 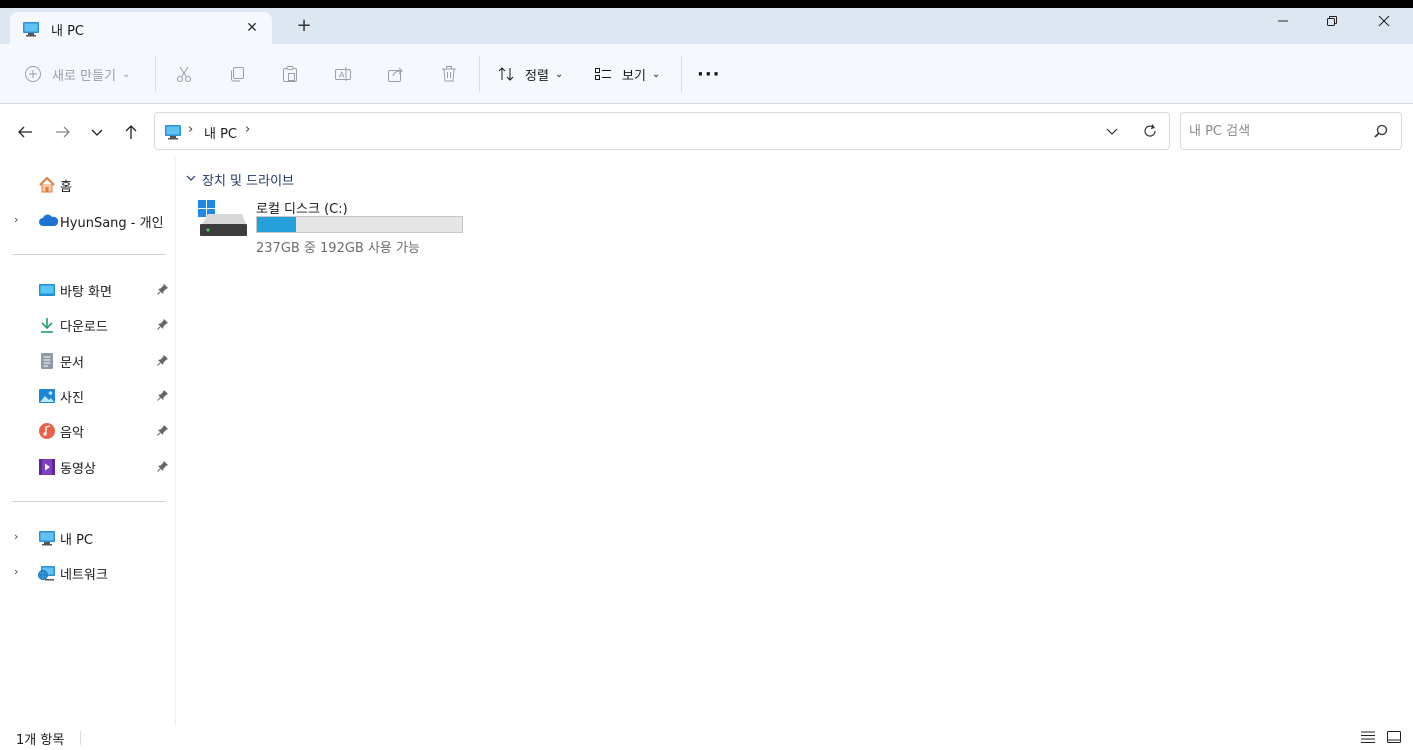 What do you see at coordinates (338, 248) in the screenshot?
I see `drive-free-space: 237GB 중 192GB 사용 가능` at bounding box center [338, 248].